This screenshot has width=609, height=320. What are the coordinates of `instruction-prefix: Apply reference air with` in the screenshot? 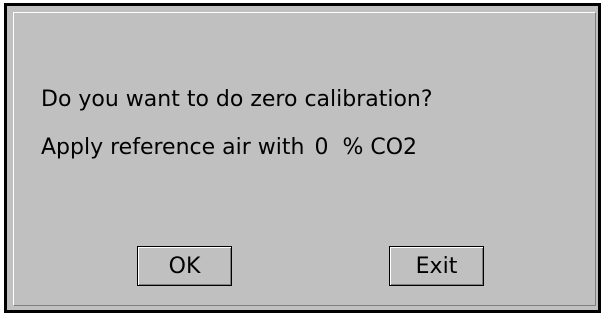 It's located at (173, 147).